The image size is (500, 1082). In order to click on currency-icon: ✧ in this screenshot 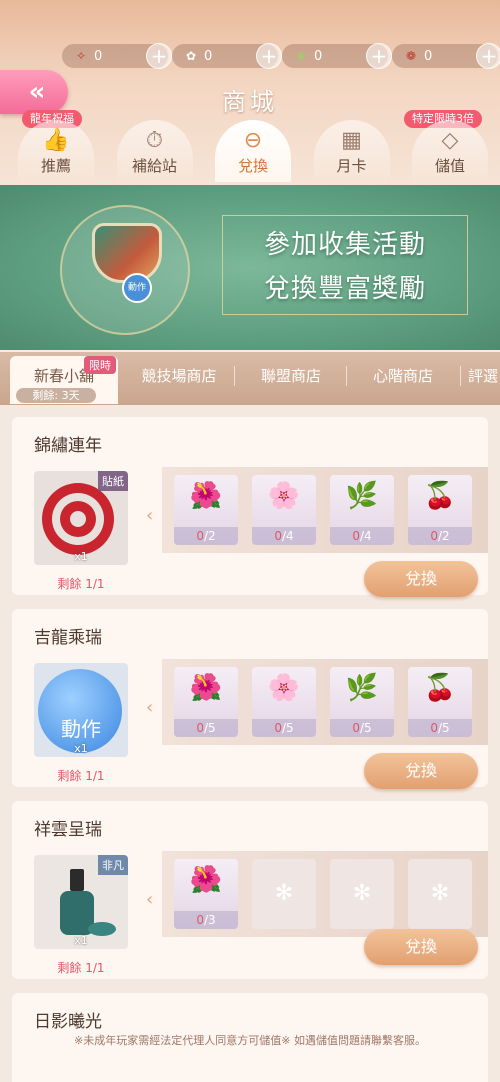, I will do `click(81, 56)`.